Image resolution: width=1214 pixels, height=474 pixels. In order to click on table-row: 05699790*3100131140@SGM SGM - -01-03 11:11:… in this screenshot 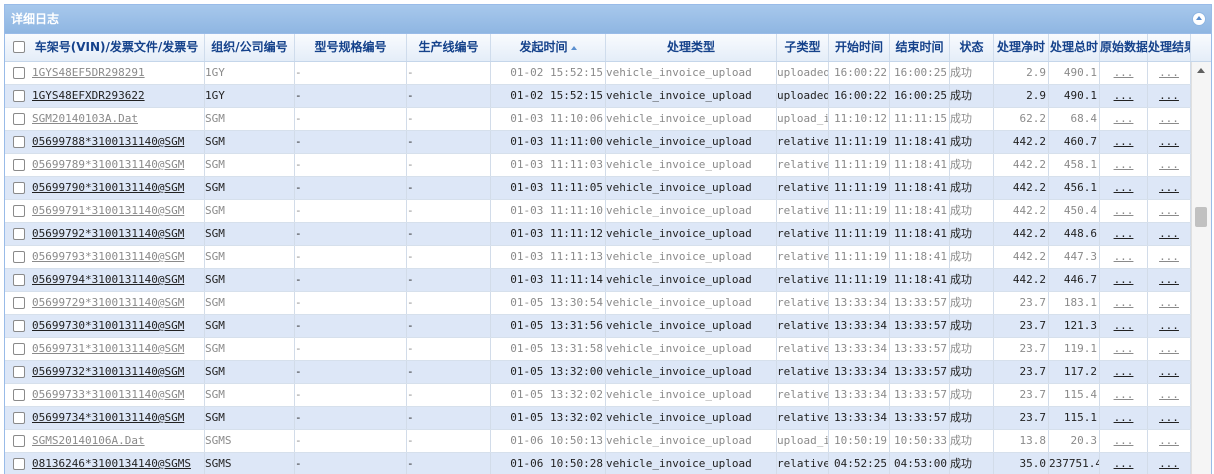, I will do `click(598, 188)`.